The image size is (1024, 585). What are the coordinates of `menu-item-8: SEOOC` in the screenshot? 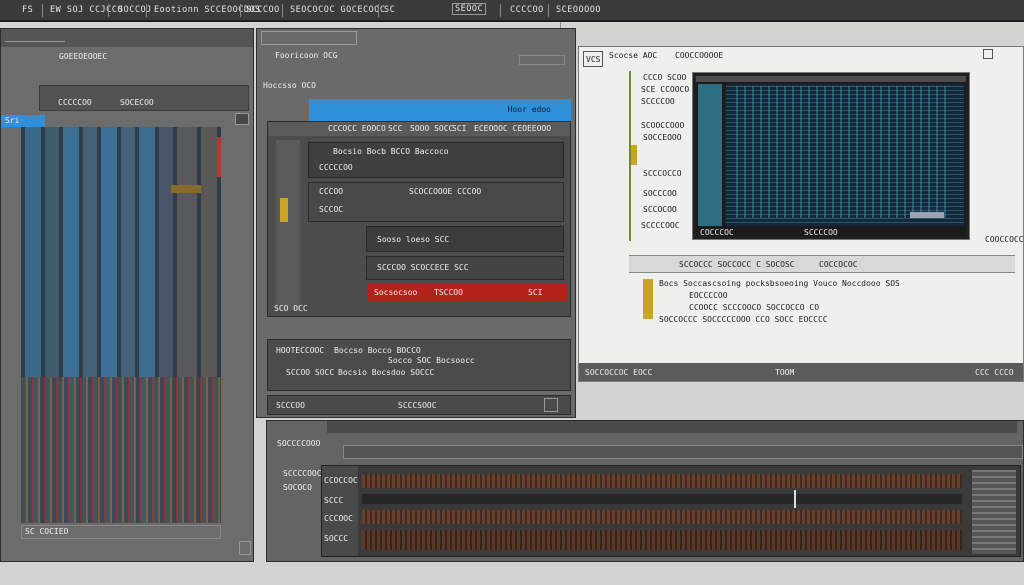 It's located at (469, 9).